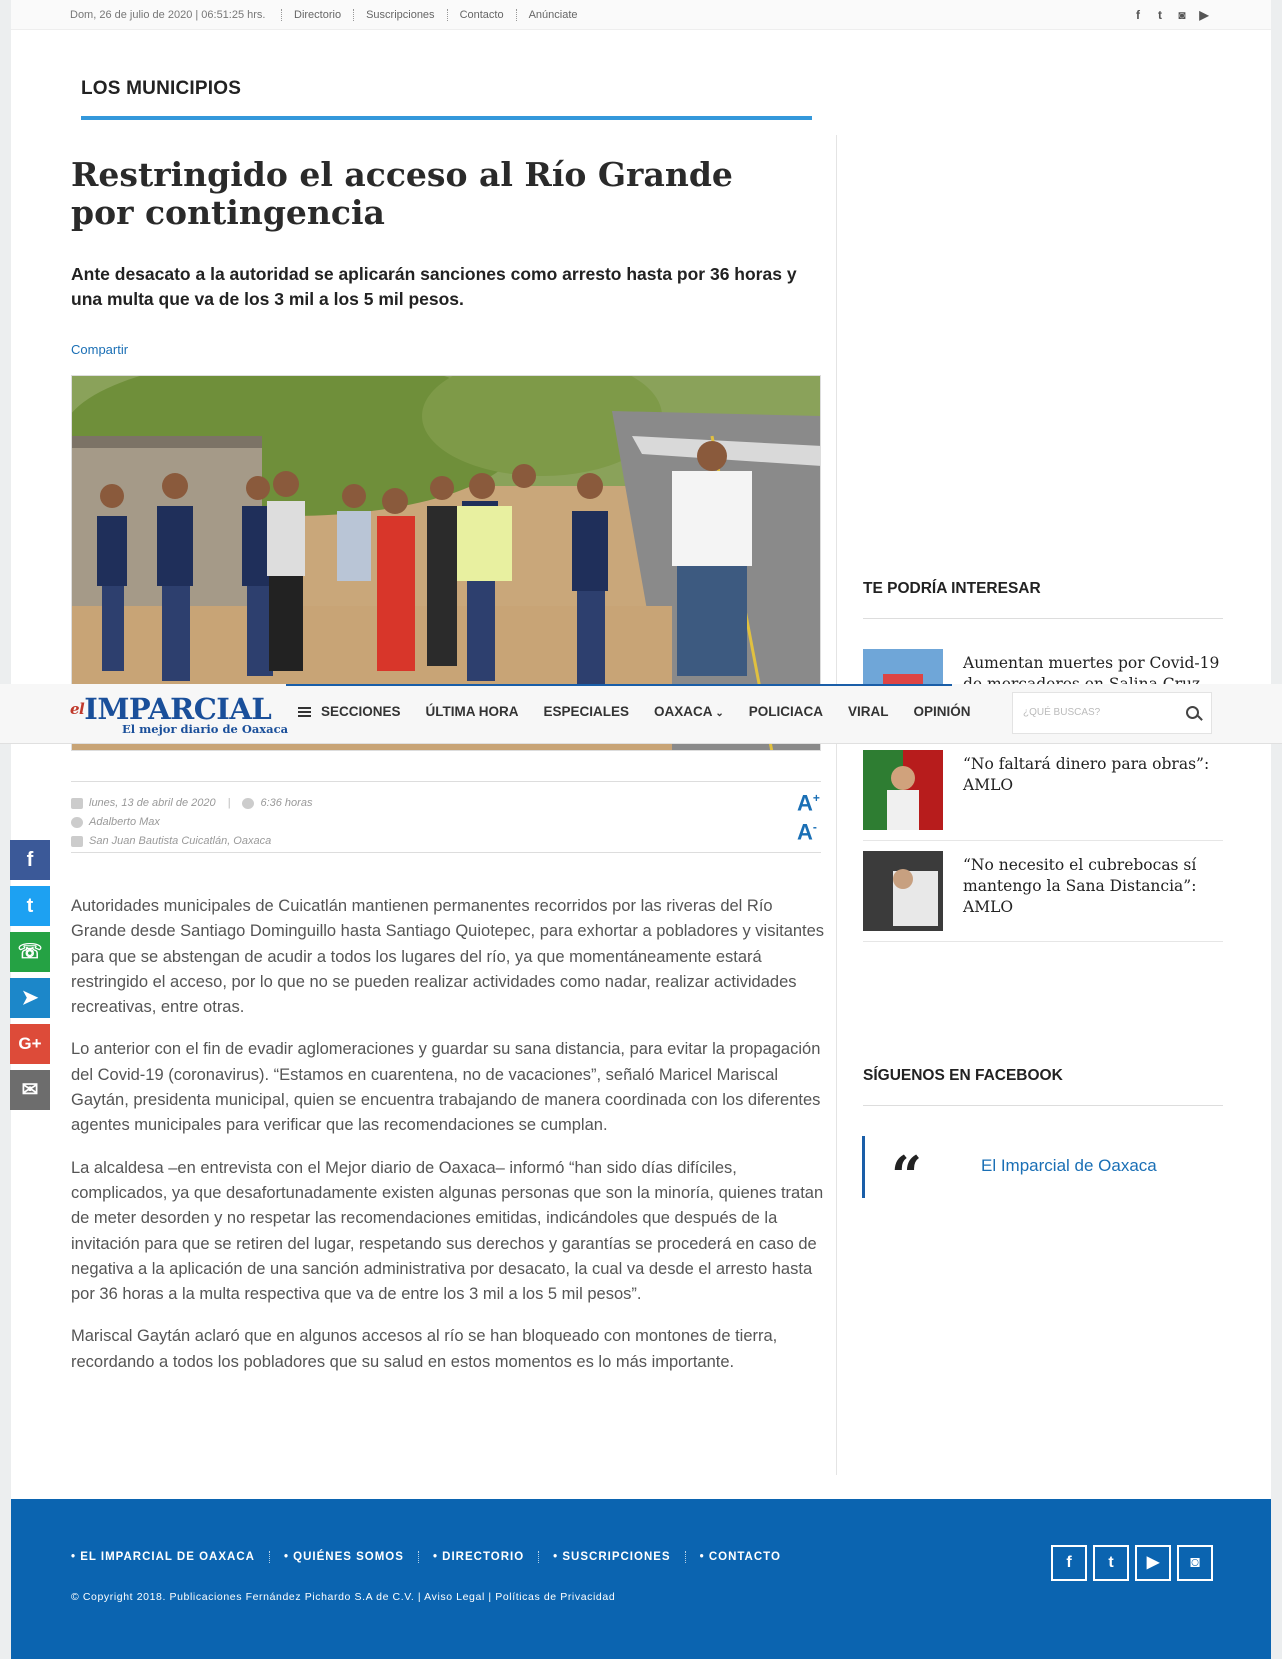 The width and height of the screenshot is (1282, 1659). What do you see at coordinates (1171, 15) in the screenshot?
I see `top-social: f t ◙ ▶` at bounding box center [1171, 15].